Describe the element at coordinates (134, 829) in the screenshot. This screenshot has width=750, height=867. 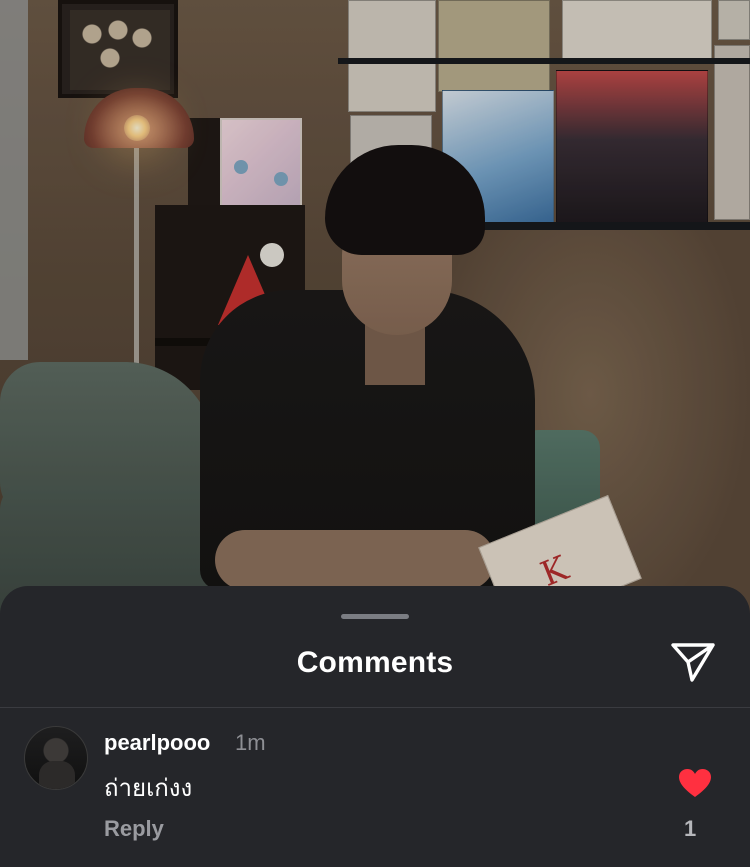
I see `reply-button: Reply` at that location.